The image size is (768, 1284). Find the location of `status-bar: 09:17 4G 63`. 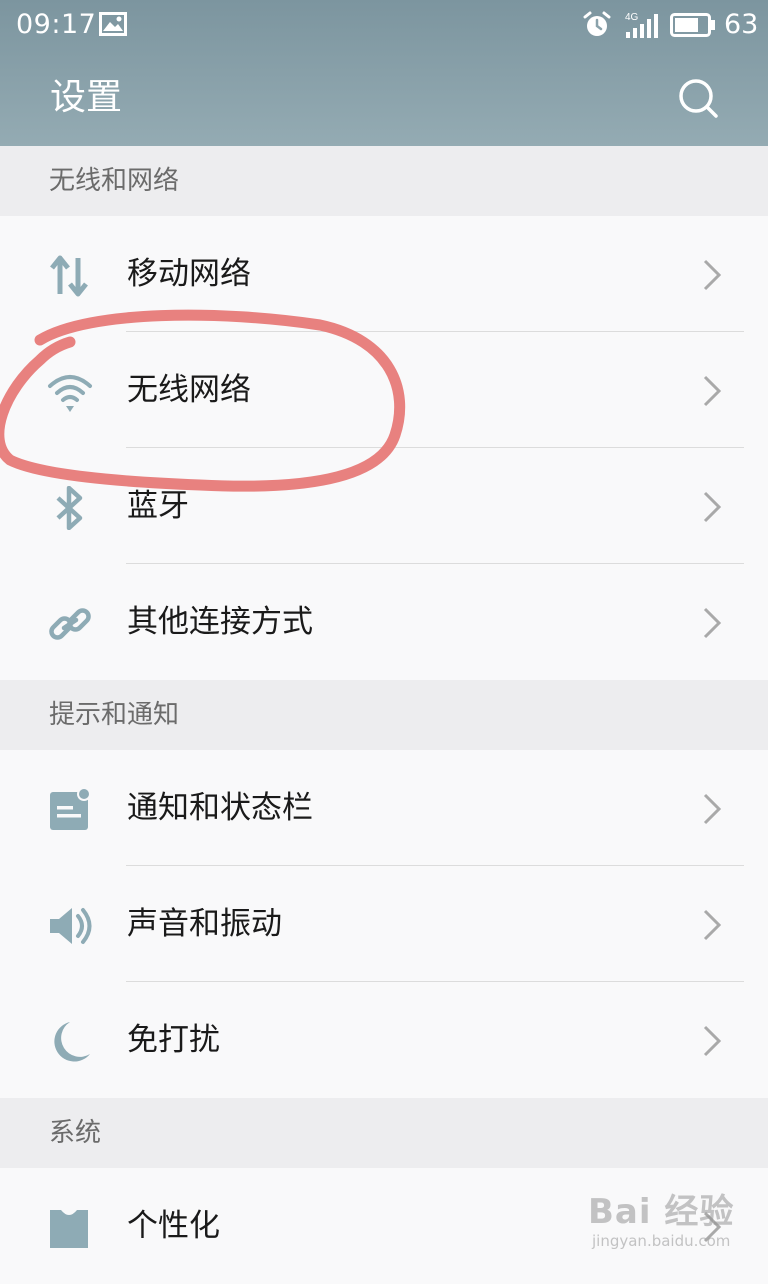

status-bar: 09:17 4G 63 is located at coordinates (384, 26).